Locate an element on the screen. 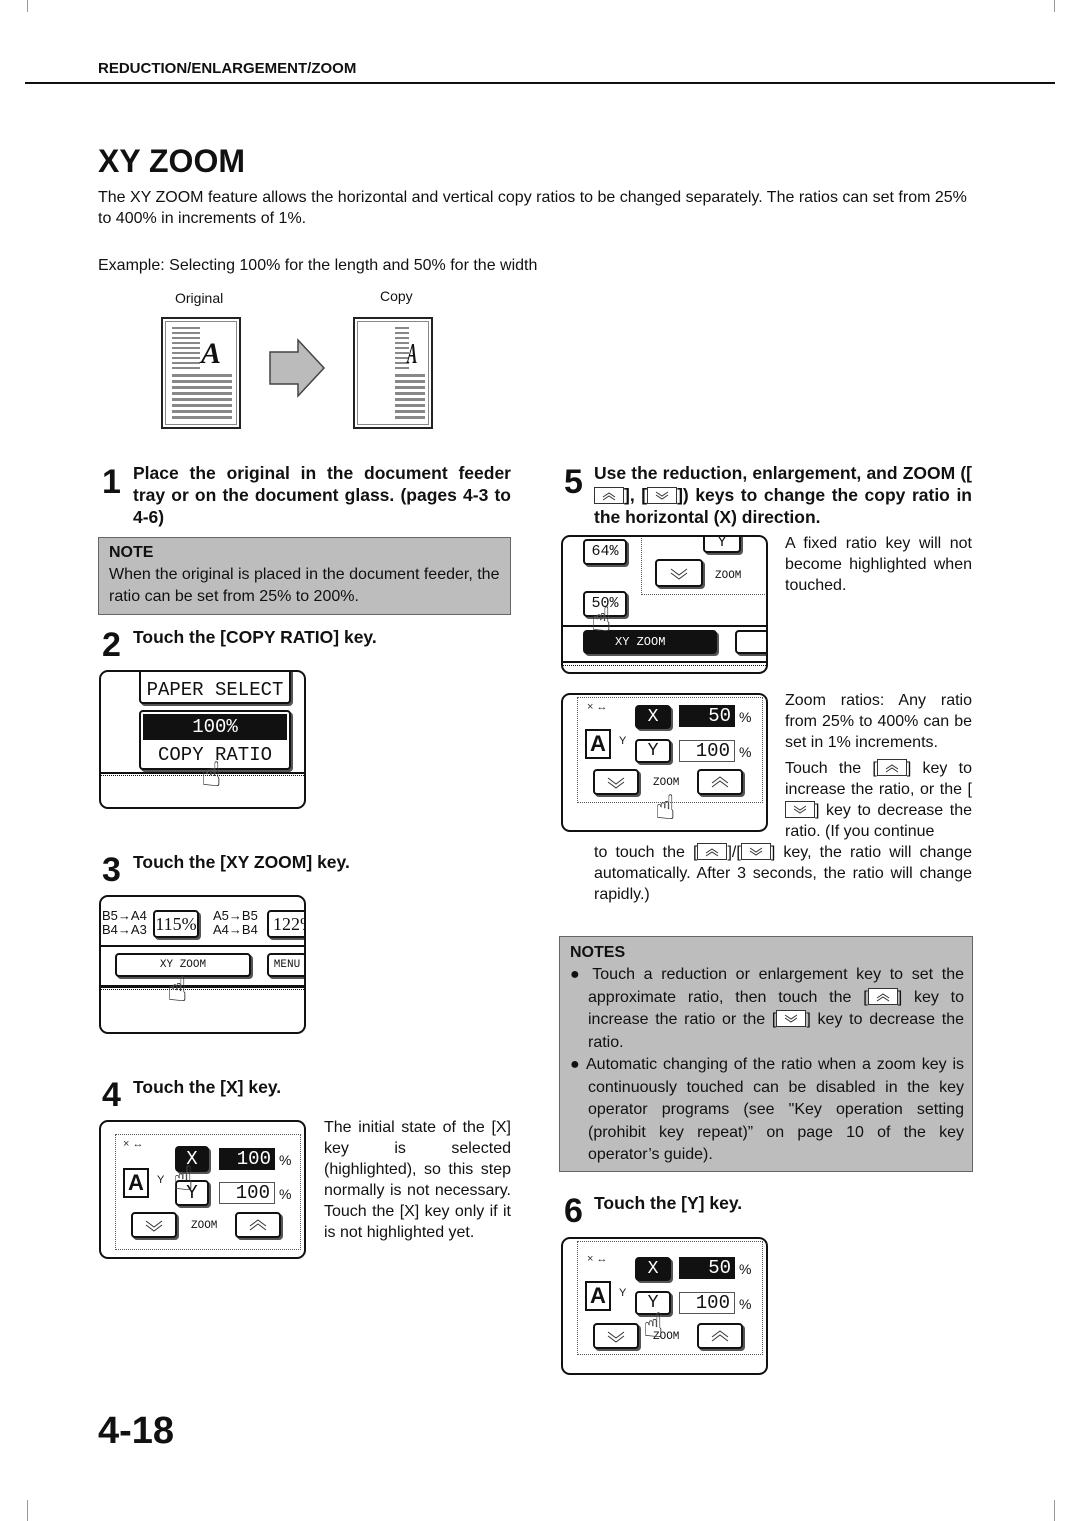 This screenshot has width=1080, height=1521. step-number: 2 is located at coordinates (111, 645).